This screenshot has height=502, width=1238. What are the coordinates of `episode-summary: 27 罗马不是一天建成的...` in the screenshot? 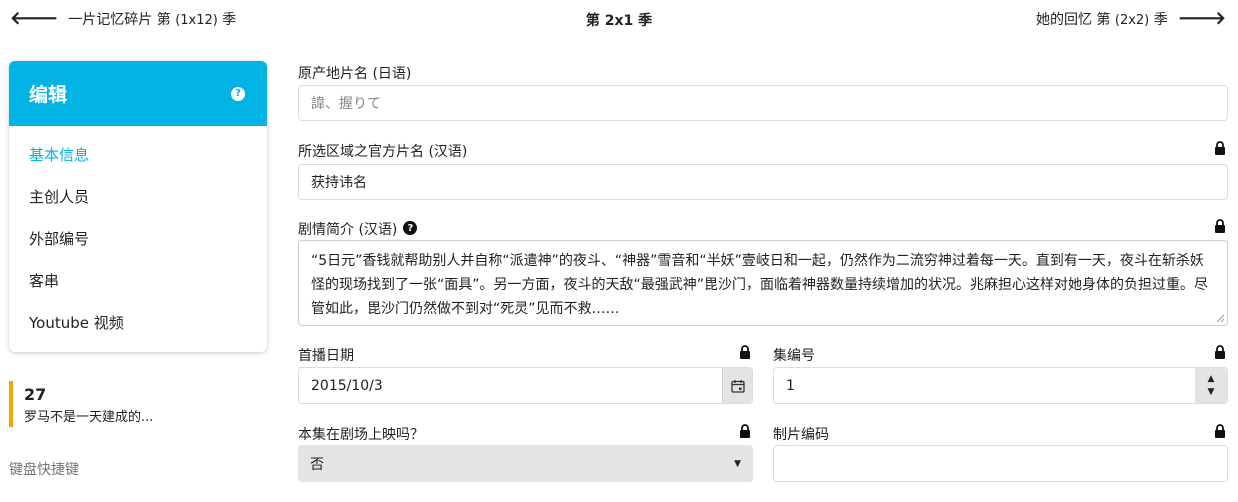 It's located at (138, 404).